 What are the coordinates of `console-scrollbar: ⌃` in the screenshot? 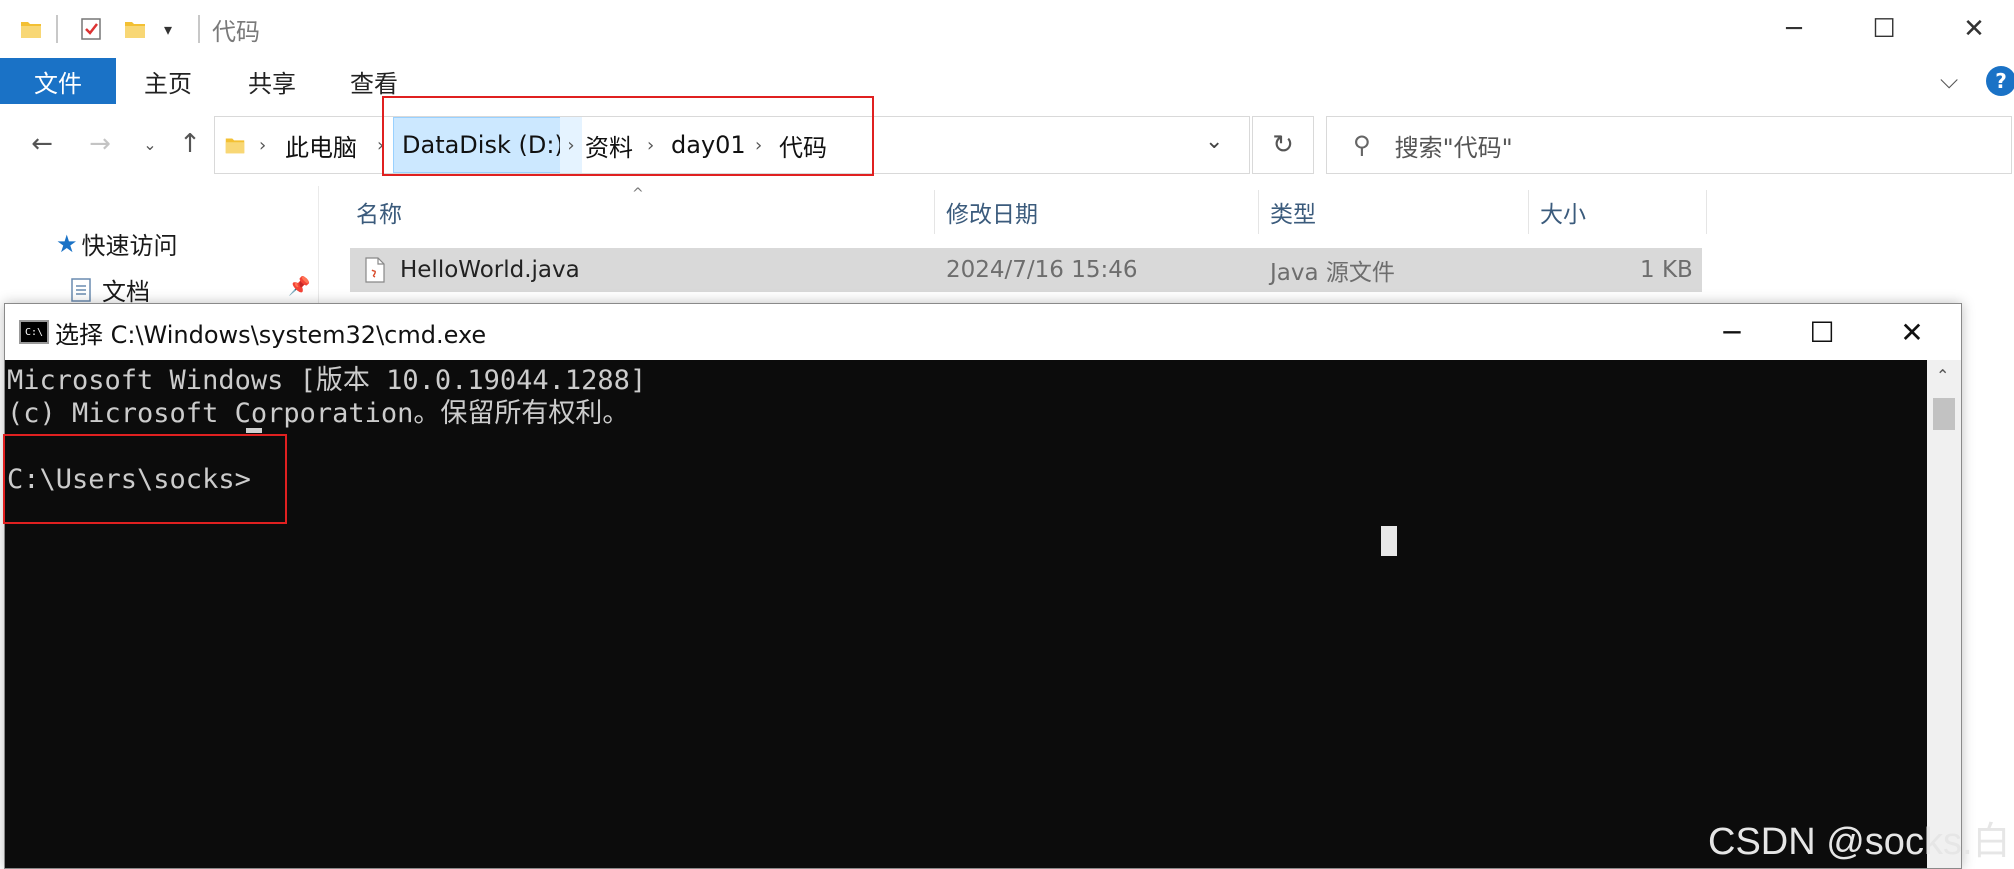 It's located at (1944, 614).